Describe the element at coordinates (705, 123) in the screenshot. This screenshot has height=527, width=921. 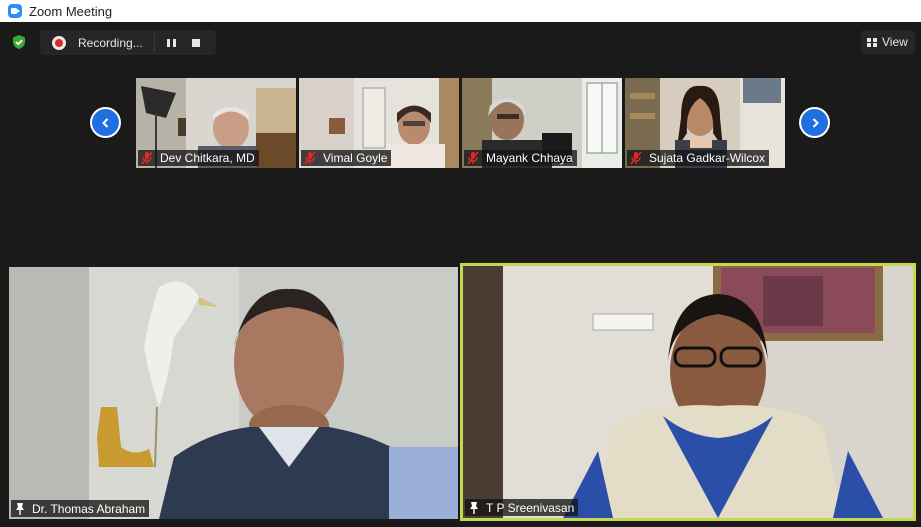
I see `participant-thumbnail: Sujata Gadkar-Wilcox` at that location.